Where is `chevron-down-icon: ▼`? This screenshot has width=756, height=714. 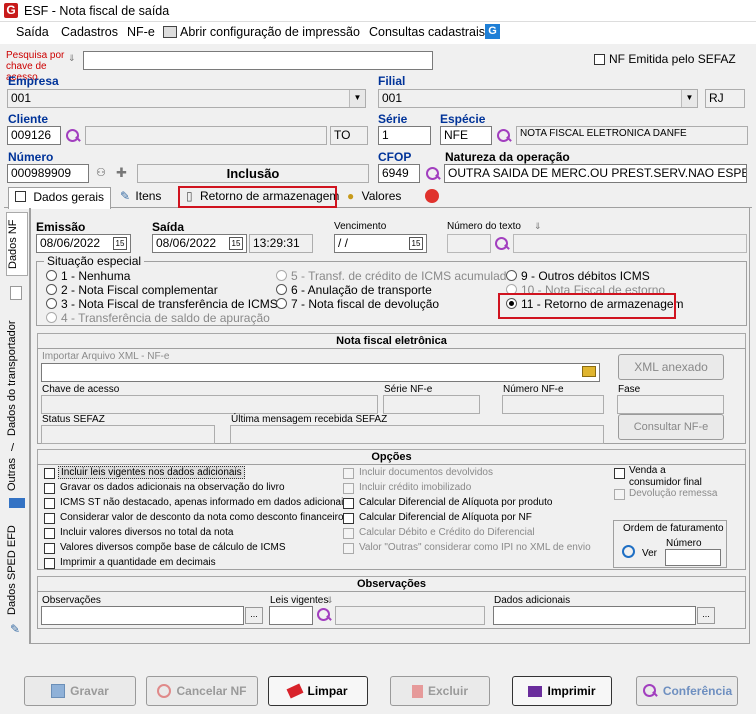 chevron-down-icon: ▼ is located at coordinates (689, 98).